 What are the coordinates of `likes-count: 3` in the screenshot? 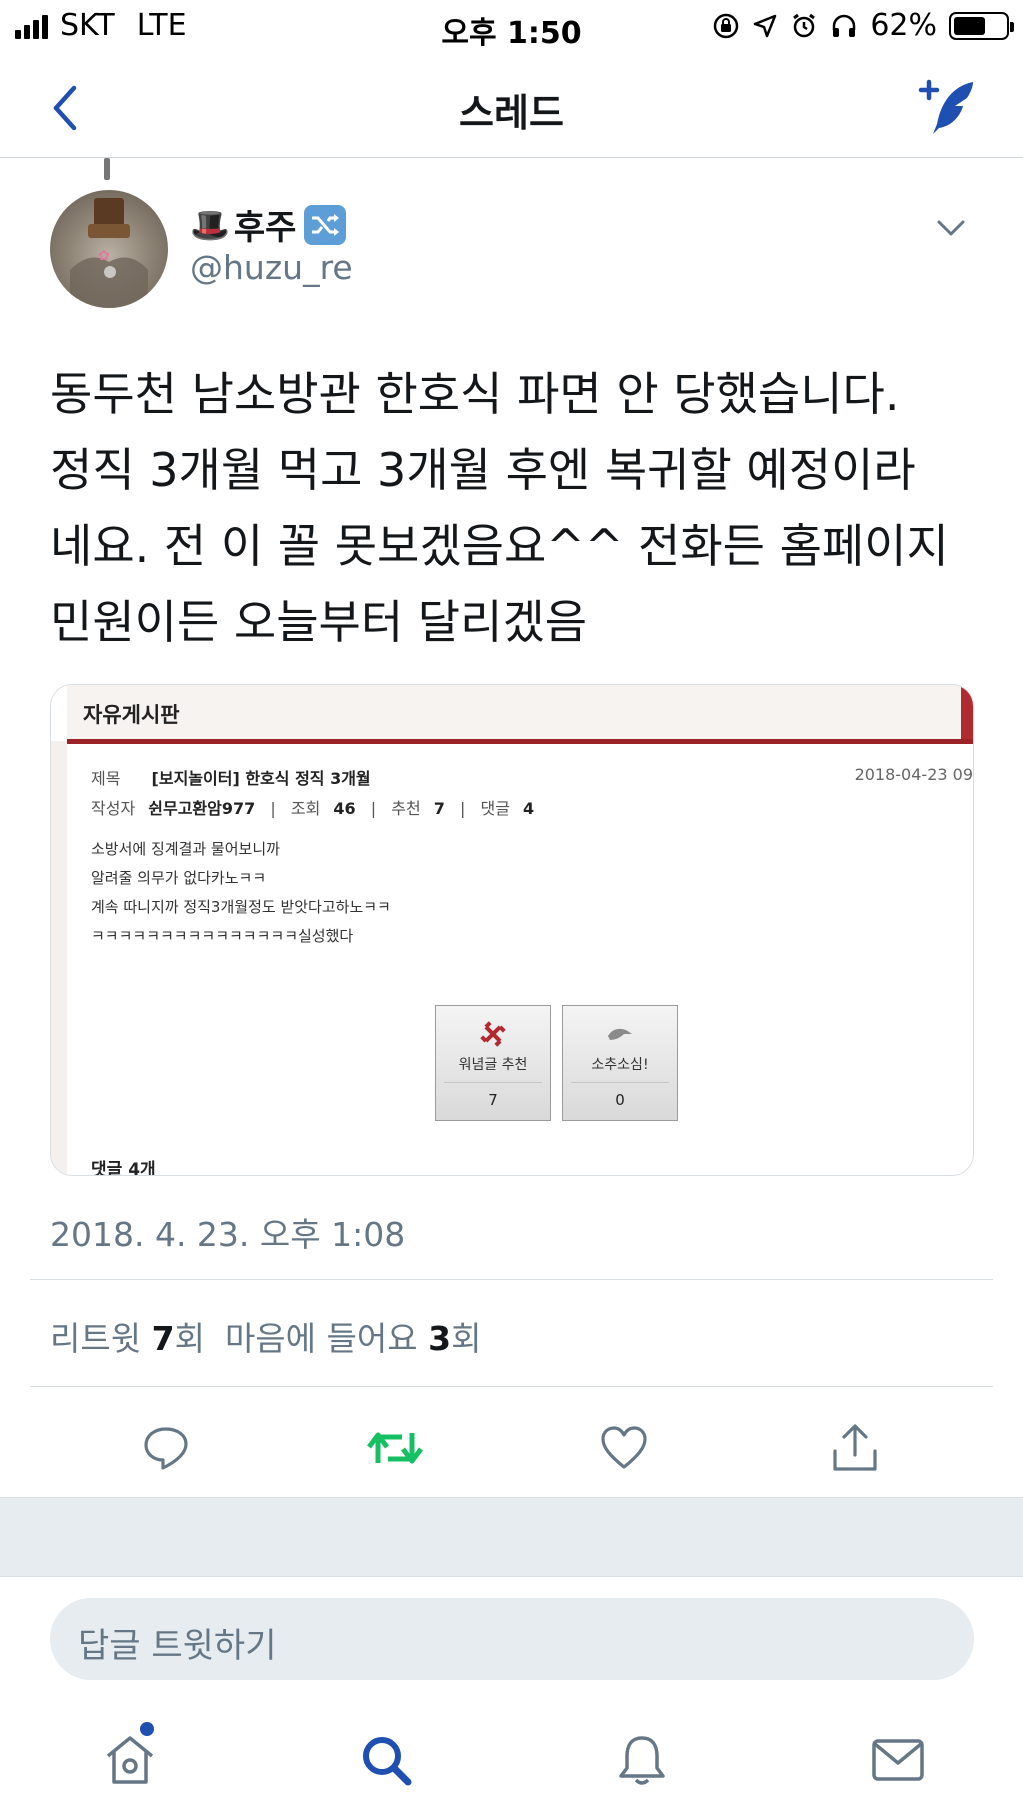 It's located at (440, 1338).